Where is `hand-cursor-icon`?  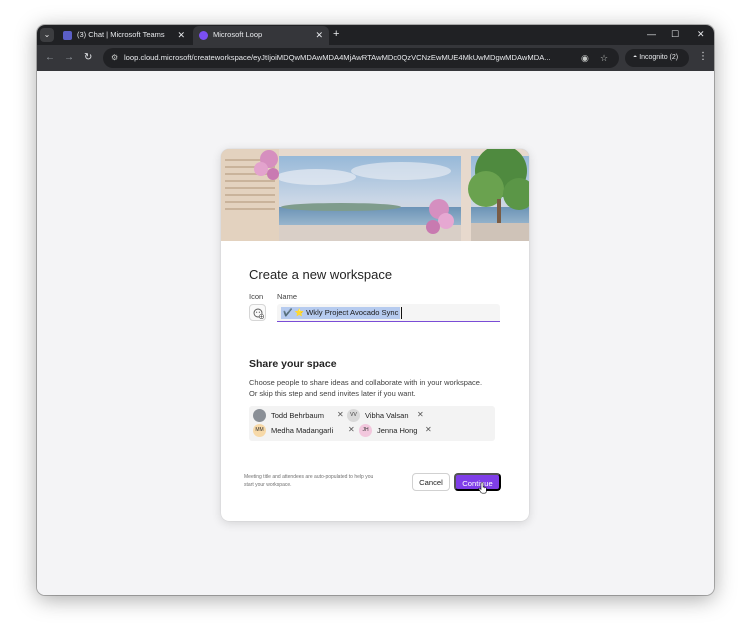 hand-cursor-icon is located at coordinates (482, 488).